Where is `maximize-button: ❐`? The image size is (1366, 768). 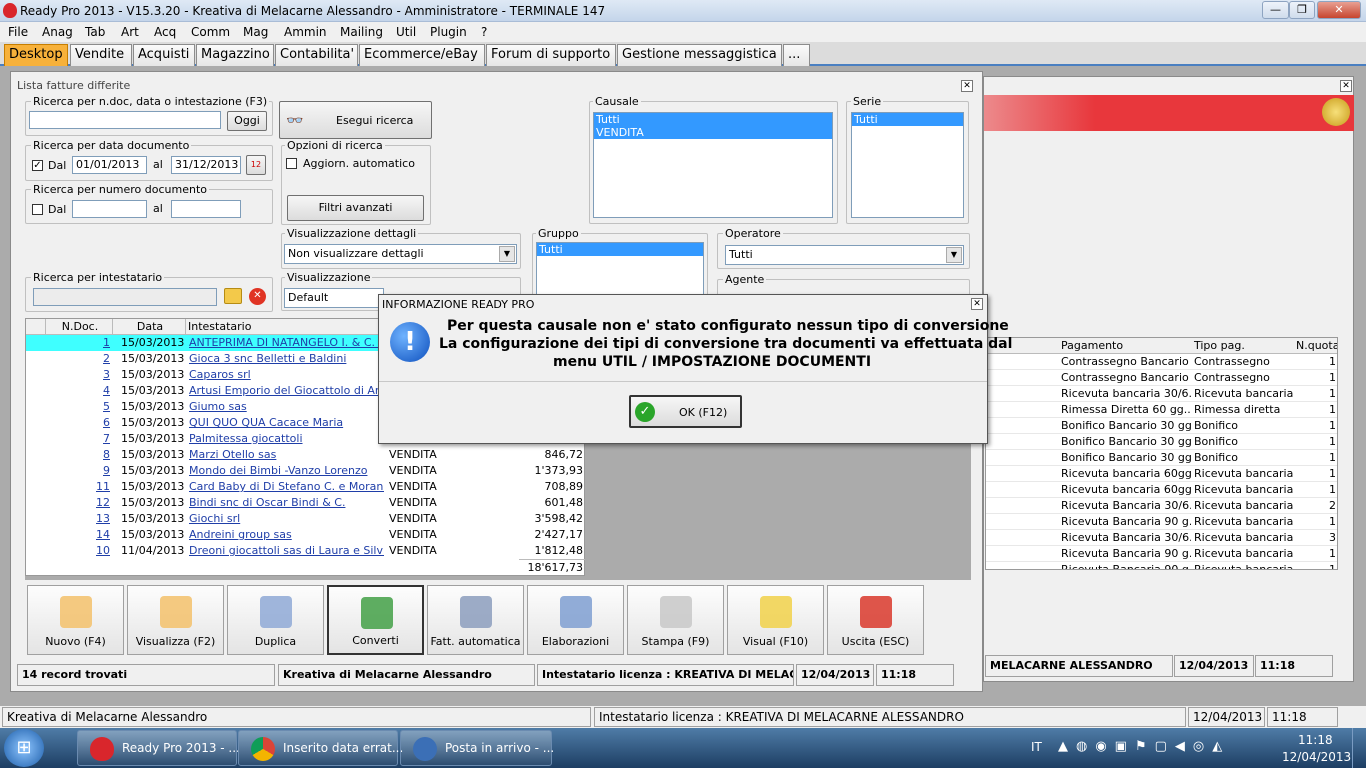
maximize-button: ❐ is located at coordinates (1302, 10).